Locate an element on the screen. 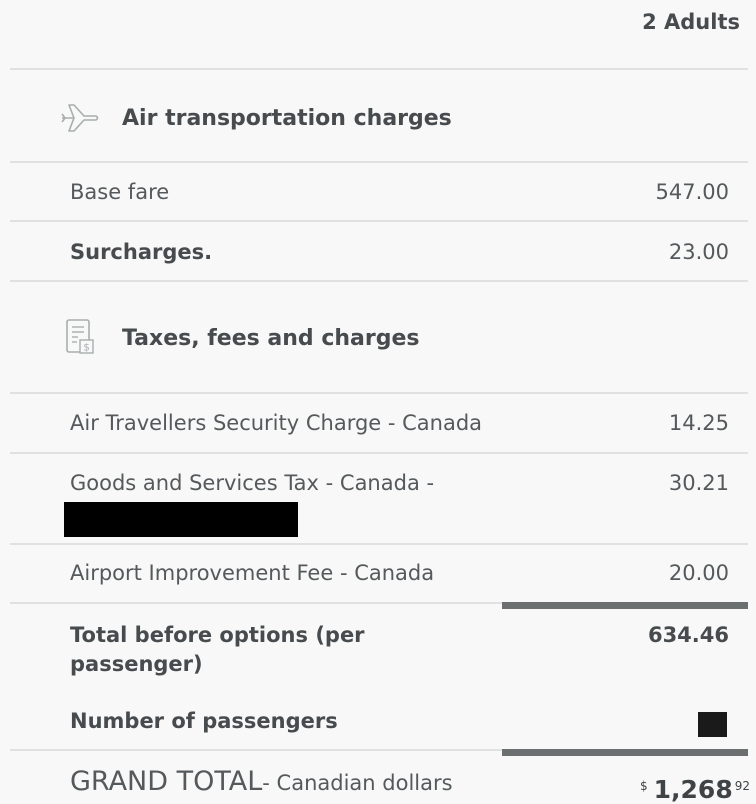 This screenshot has width=756, height=804. grand-total-row: GRAND TOTAL- Canadian dollars $ 1,268 92 is located at coordinates (410, 785).